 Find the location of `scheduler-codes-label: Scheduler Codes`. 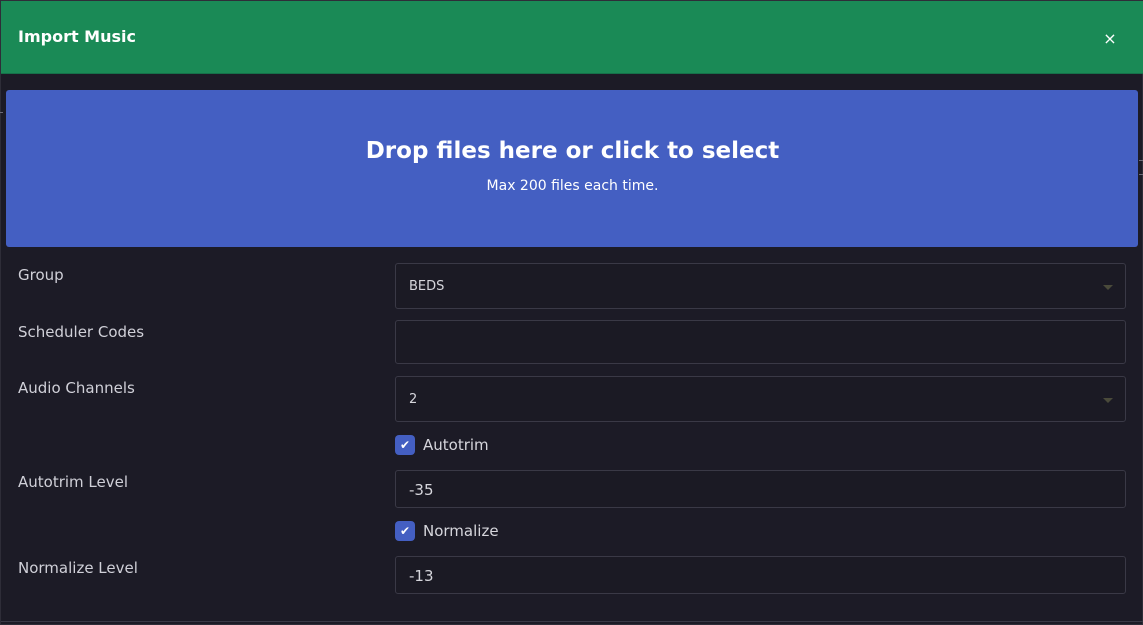

scheduler-codes-label: Scheduler Codes is located at coordinates (81, 332).